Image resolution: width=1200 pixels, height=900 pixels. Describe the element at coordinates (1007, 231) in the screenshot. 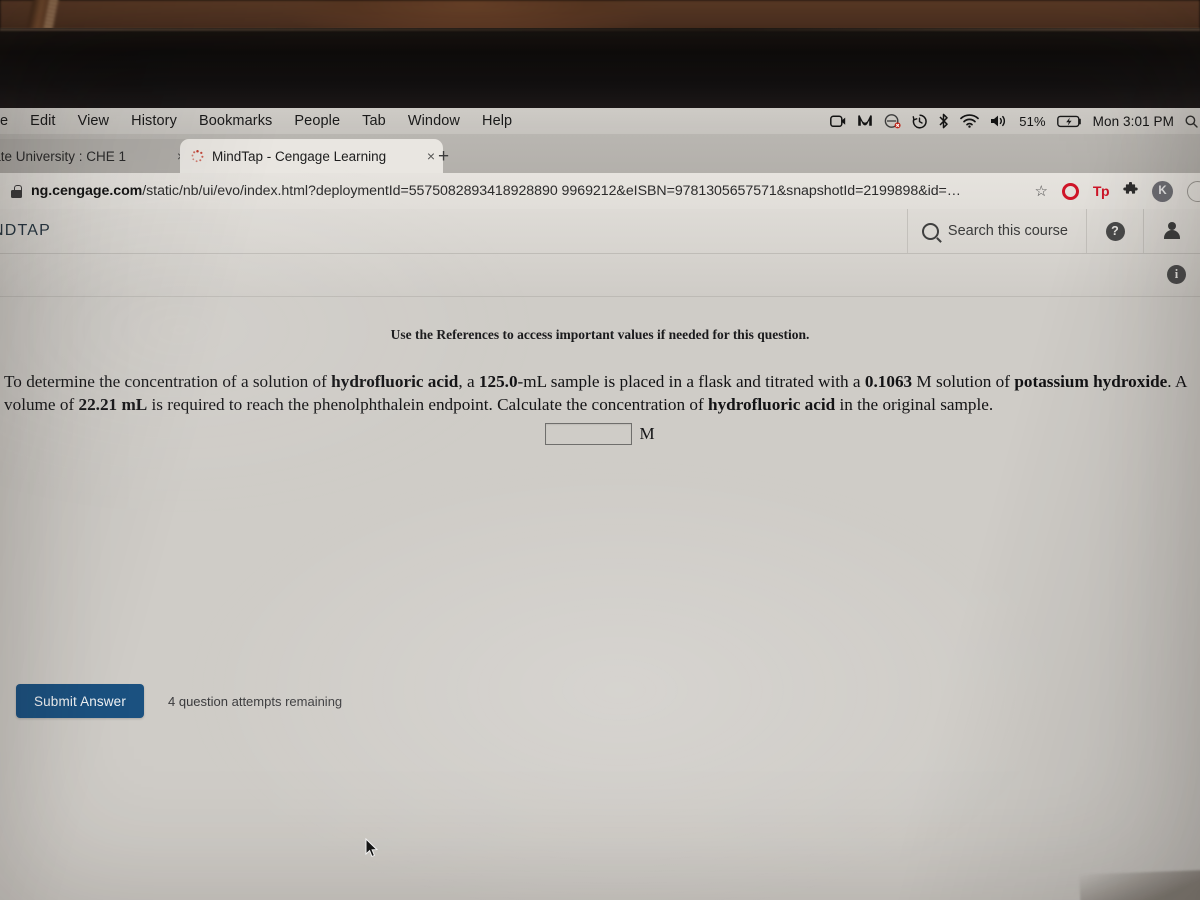

I see `search-input-label: Search this course` at that location.